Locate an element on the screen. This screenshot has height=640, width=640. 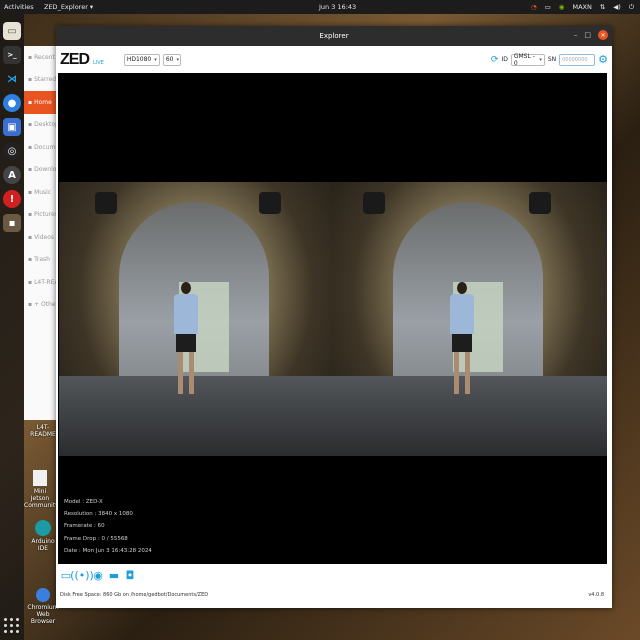
desktop-chromium: Chromium Web Browser is located at coordinates (43, 606).